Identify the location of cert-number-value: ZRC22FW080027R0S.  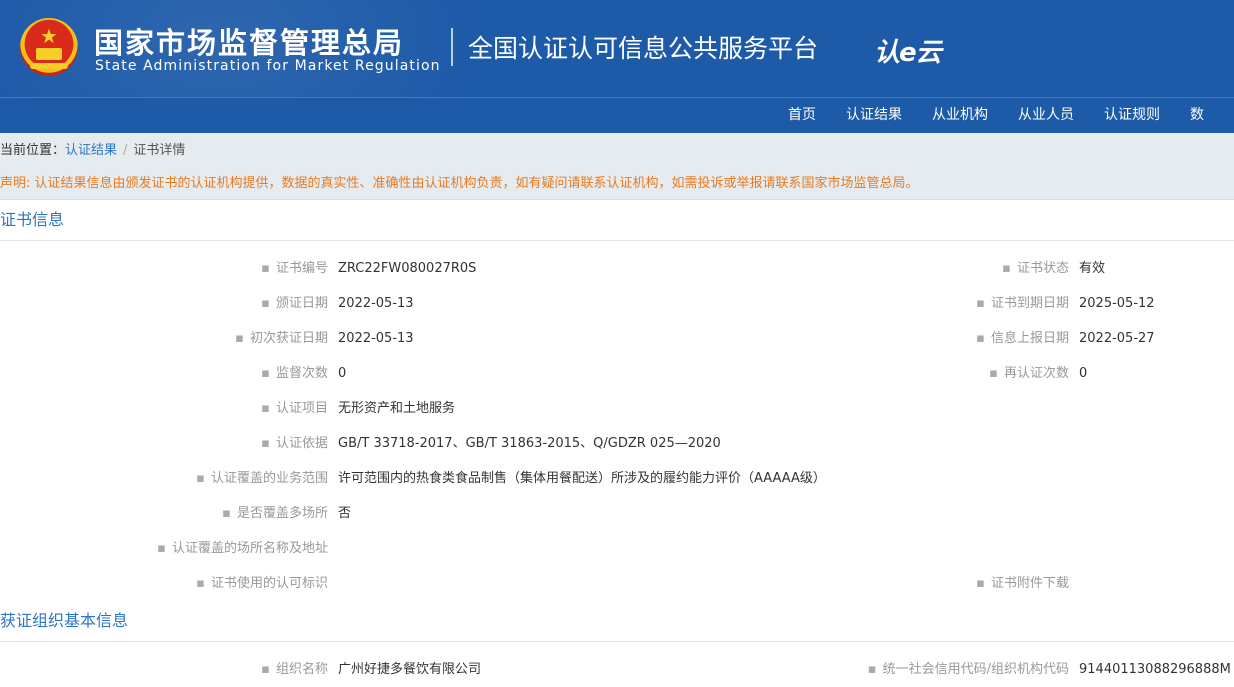
(407, 268).